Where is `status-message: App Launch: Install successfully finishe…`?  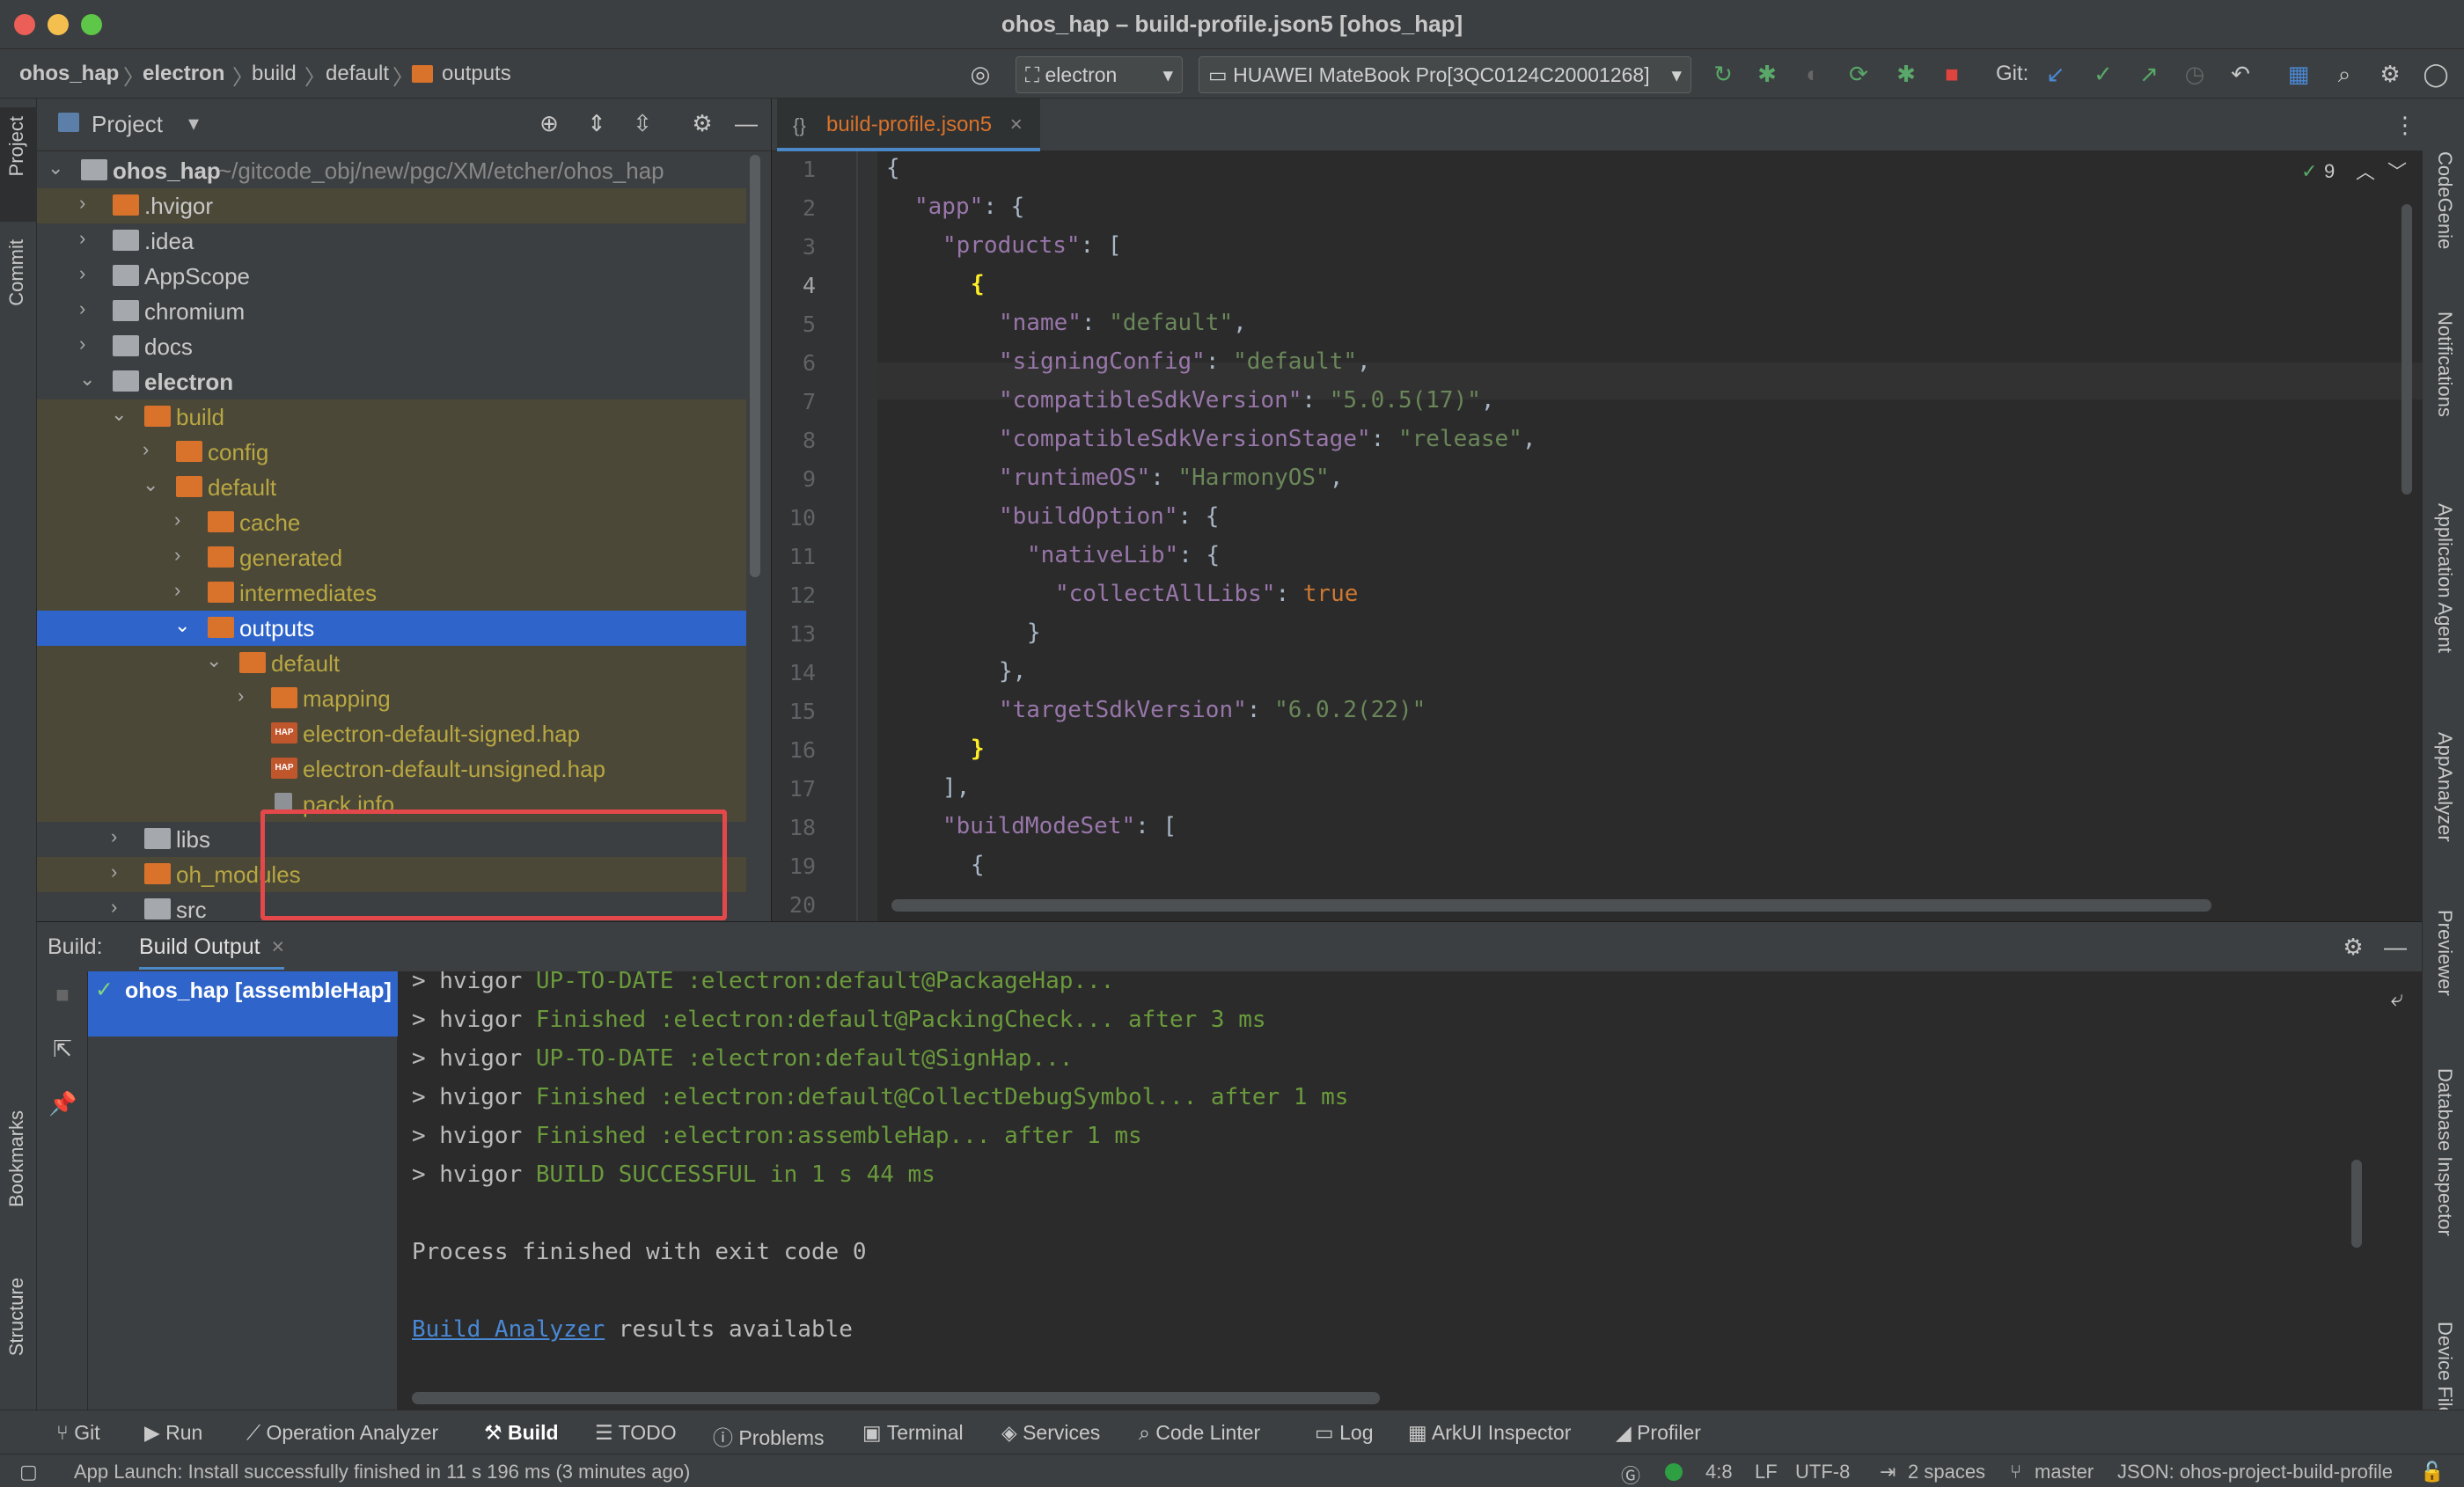
status-message: App Launch: Install successfully finishe… is located at coordinates (382, 1472).